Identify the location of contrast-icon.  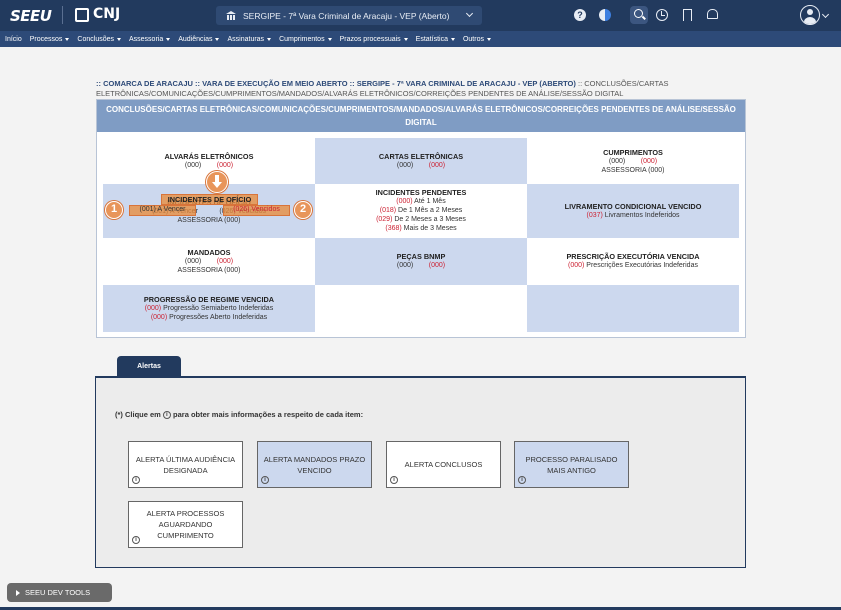
(605, 15).